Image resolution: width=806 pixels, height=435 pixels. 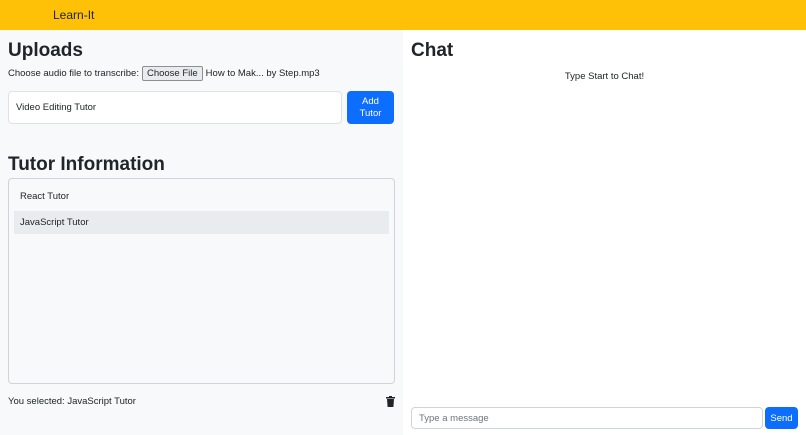 I want to click on tutor-name-input, so click(x=175, y=107).